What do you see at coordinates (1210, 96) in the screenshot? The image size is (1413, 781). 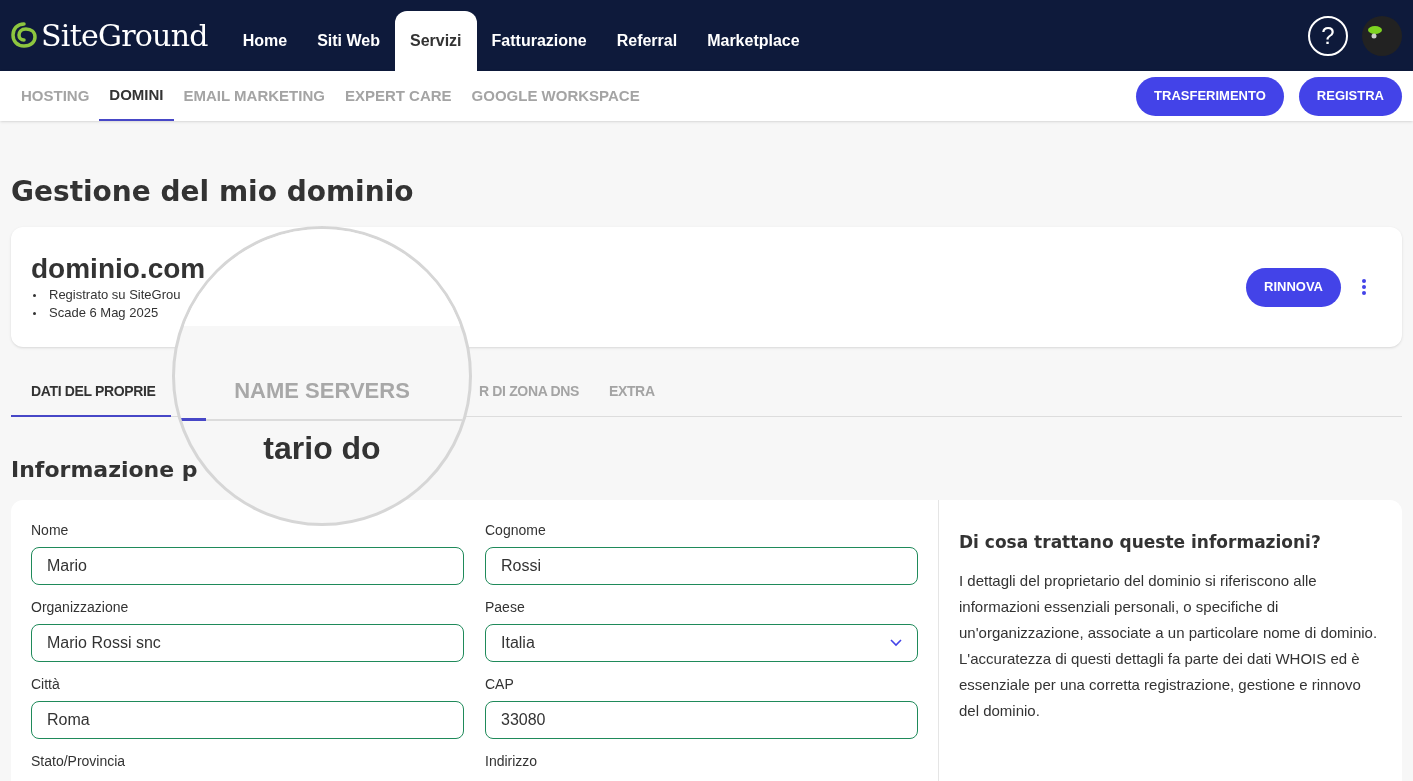 I see `action-button: TRASFERIMENTO` at bounding box center [1210, 96].